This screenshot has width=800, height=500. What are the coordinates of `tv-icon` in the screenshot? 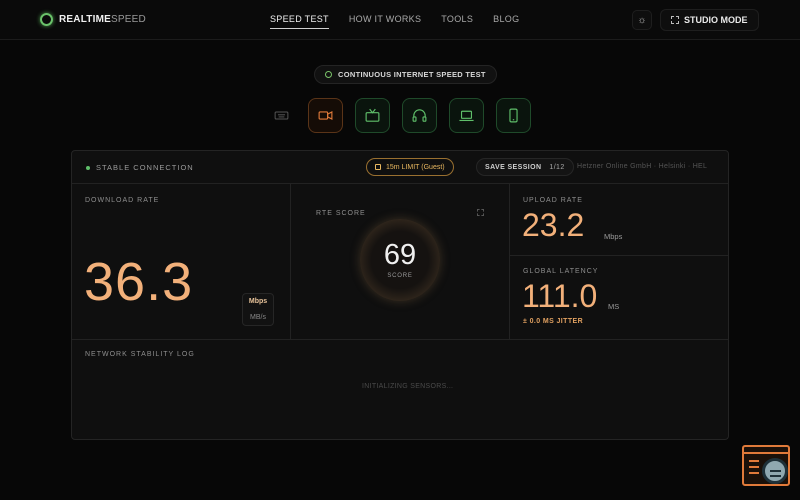 It's located at (372, 115).